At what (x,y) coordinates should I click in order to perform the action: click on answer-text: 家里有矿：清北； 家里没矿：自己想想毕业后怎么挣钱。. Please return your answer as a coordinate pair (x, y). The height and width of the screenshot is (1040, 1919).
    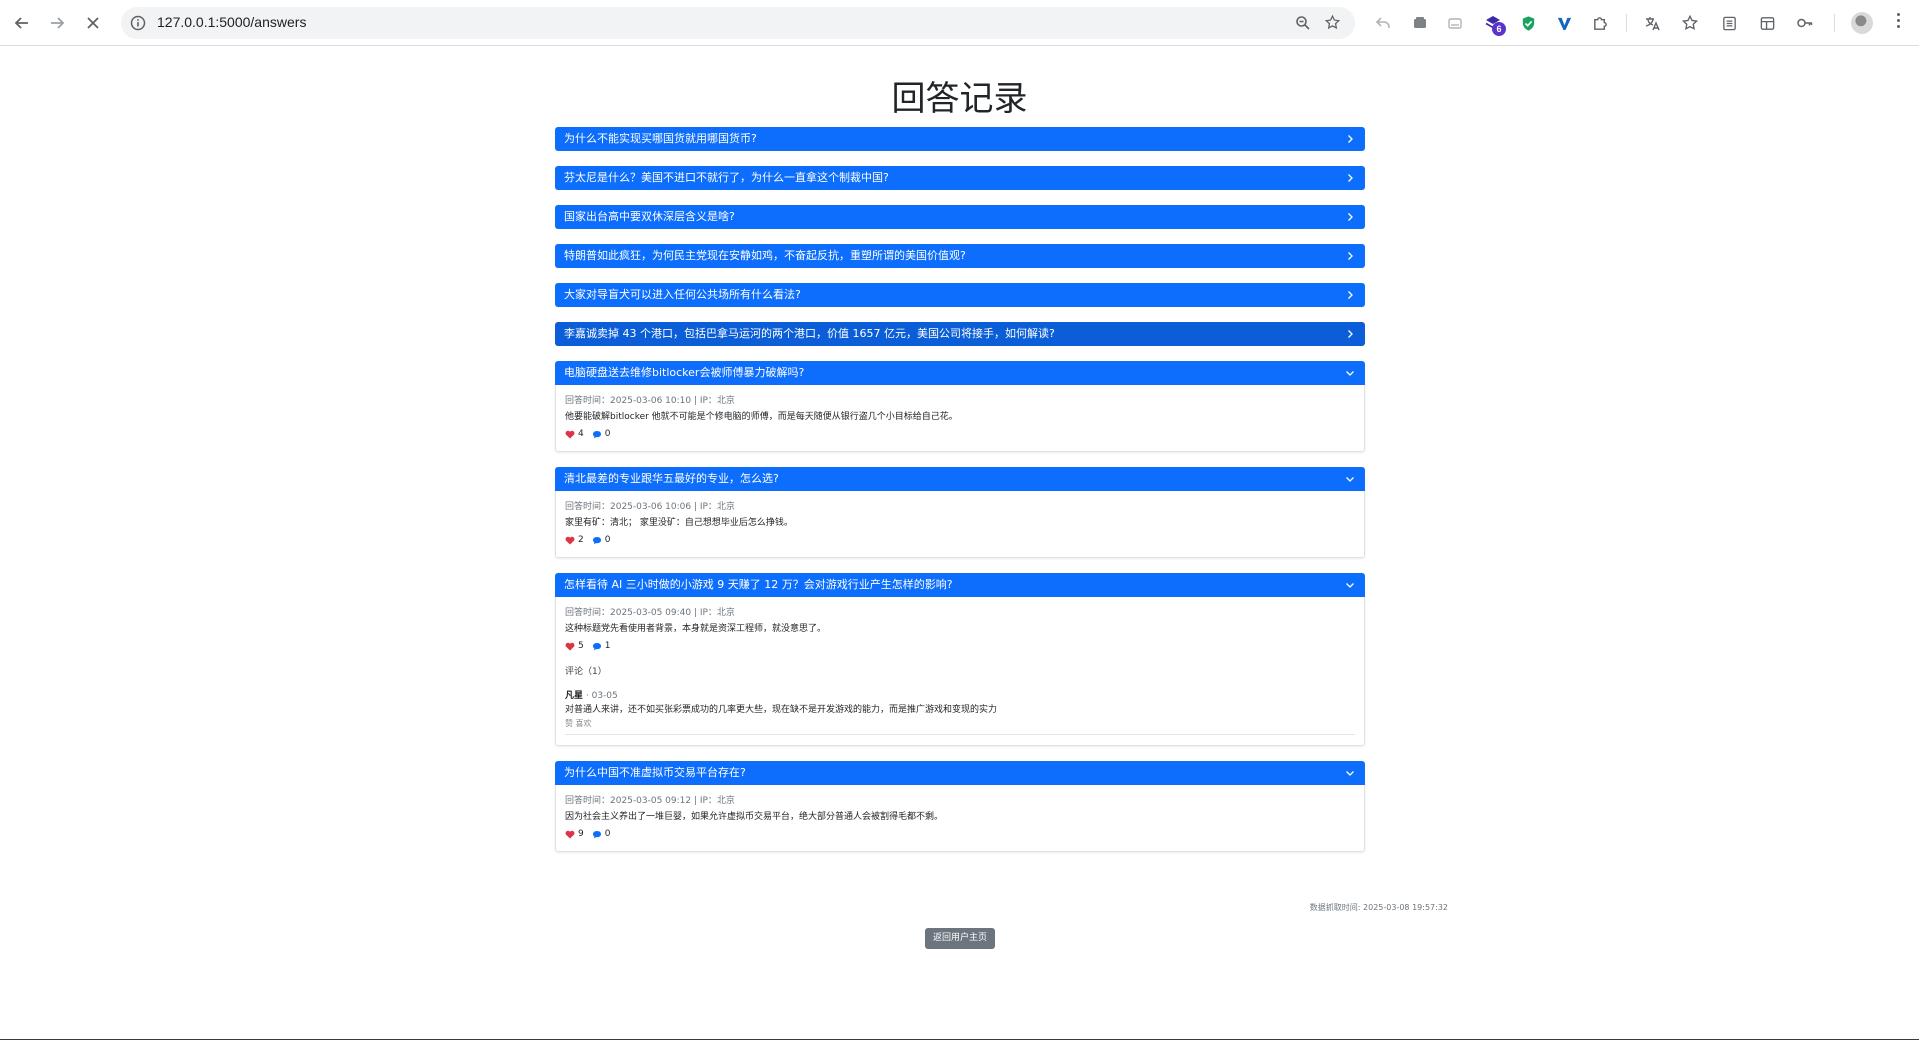
    Looking at the image, I should click on (679, 523).